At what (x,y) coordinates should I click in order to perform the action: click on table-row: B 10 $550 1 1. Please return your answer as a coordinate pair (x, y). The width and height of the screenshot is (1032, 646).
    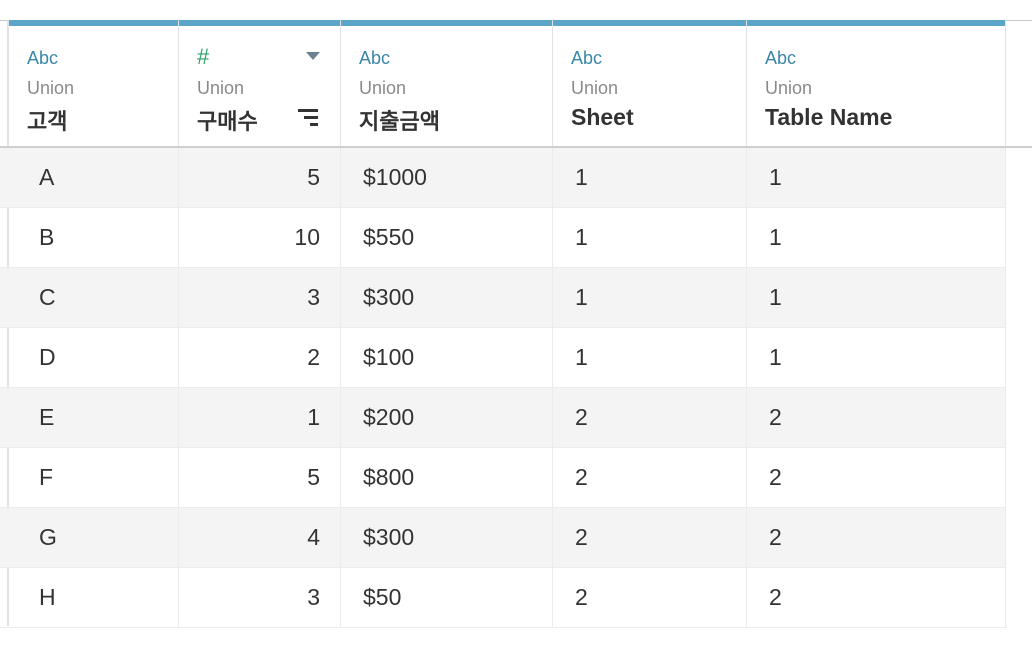
    Looking at the image, I should click on (503, 238).